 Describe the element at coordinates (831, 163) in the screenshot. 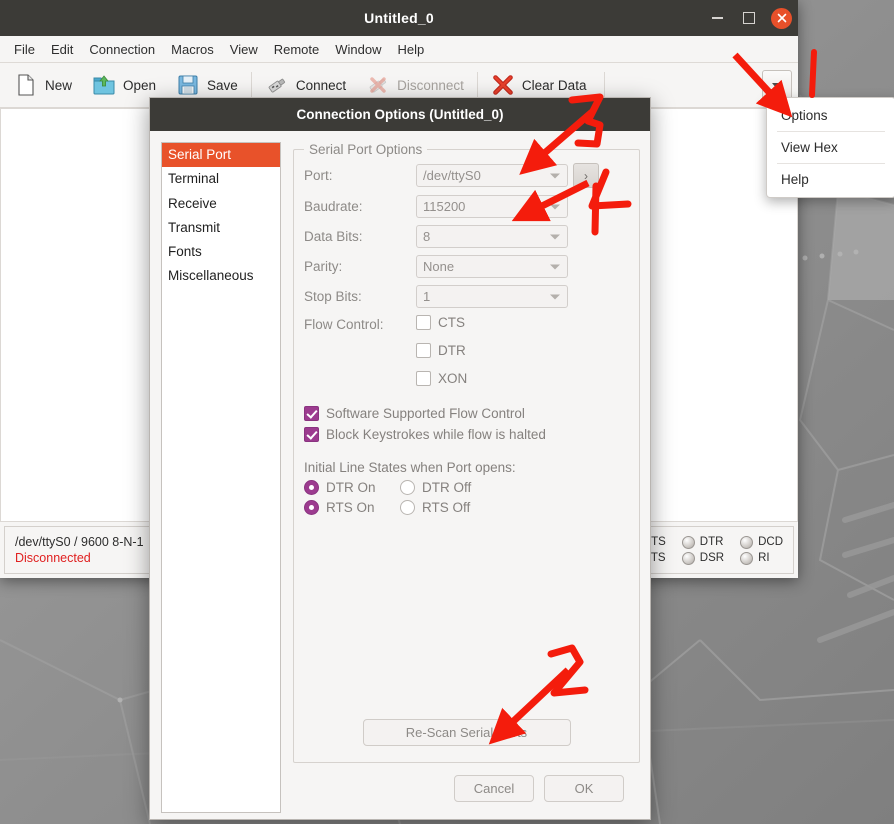

I see `menu-divider` at that location.